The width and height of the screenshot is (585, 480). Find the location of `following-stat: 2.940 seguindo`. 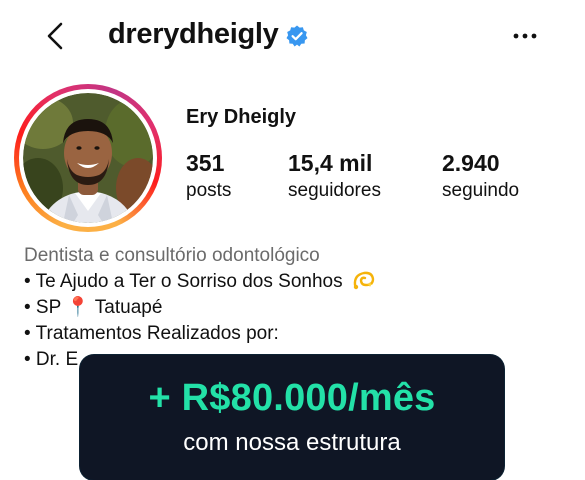

following-stat: 2.940 seguindo is located at coordinates (480, 177).